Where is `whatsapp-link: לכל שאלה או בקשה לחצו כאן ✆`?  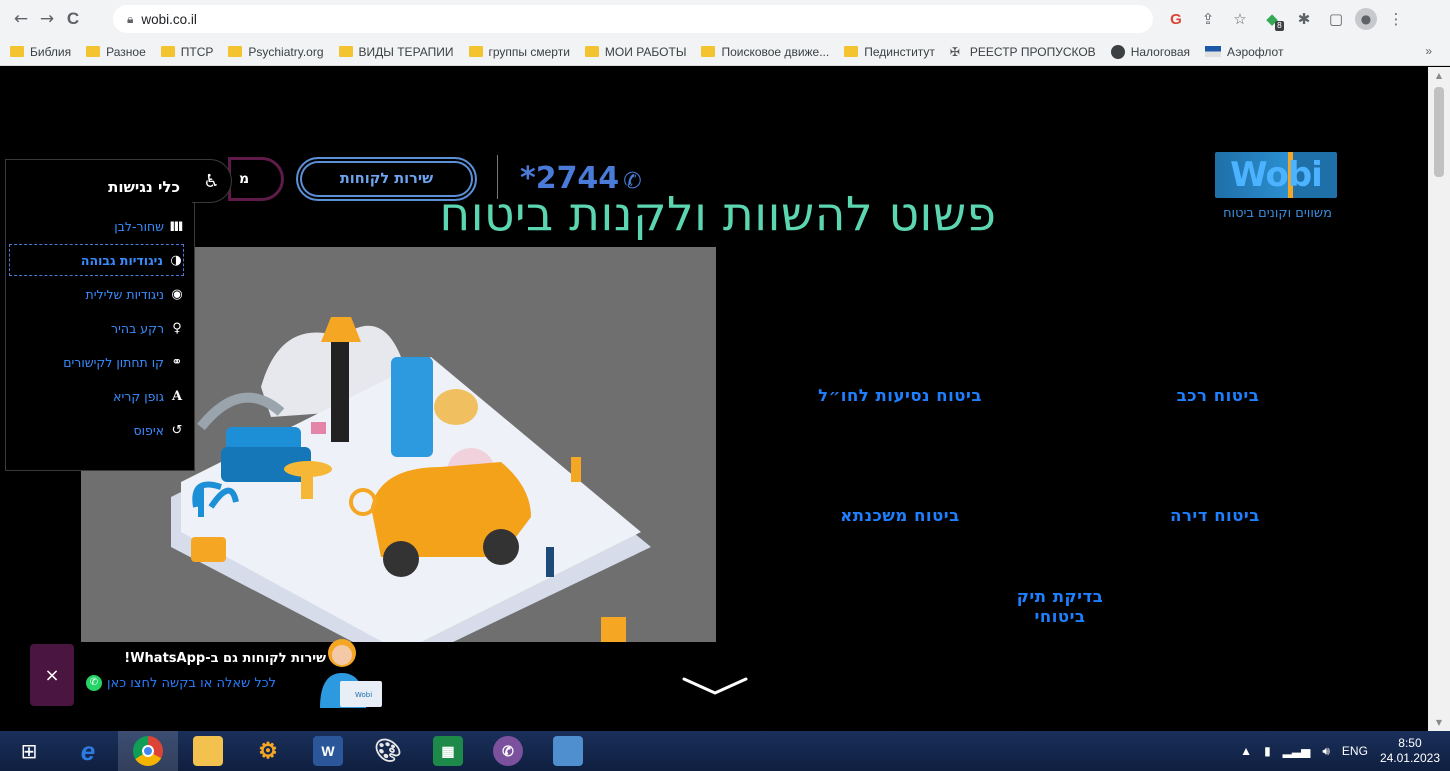 whatsapp-link: לכל שאלה או בקשה לחצו כאן ✆ is located at coordinates (206, 683).